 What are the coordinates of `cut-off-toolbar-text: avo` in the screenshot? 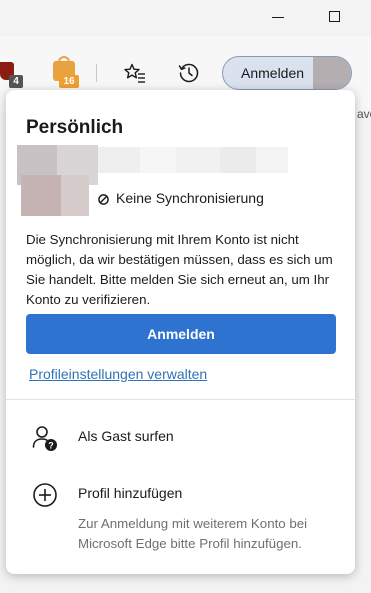 It's located at (364, 114).